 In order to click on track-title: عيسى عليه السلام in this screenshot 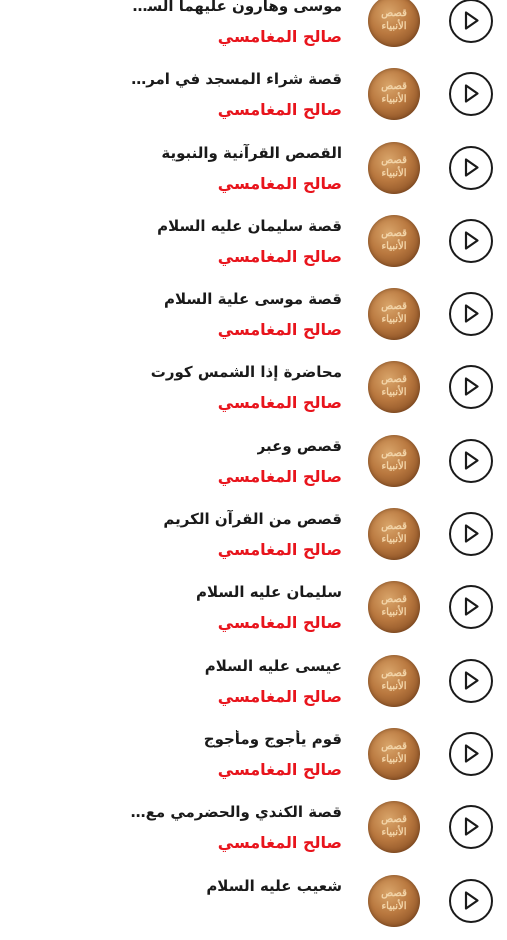, I will do `click(273, 665)`.